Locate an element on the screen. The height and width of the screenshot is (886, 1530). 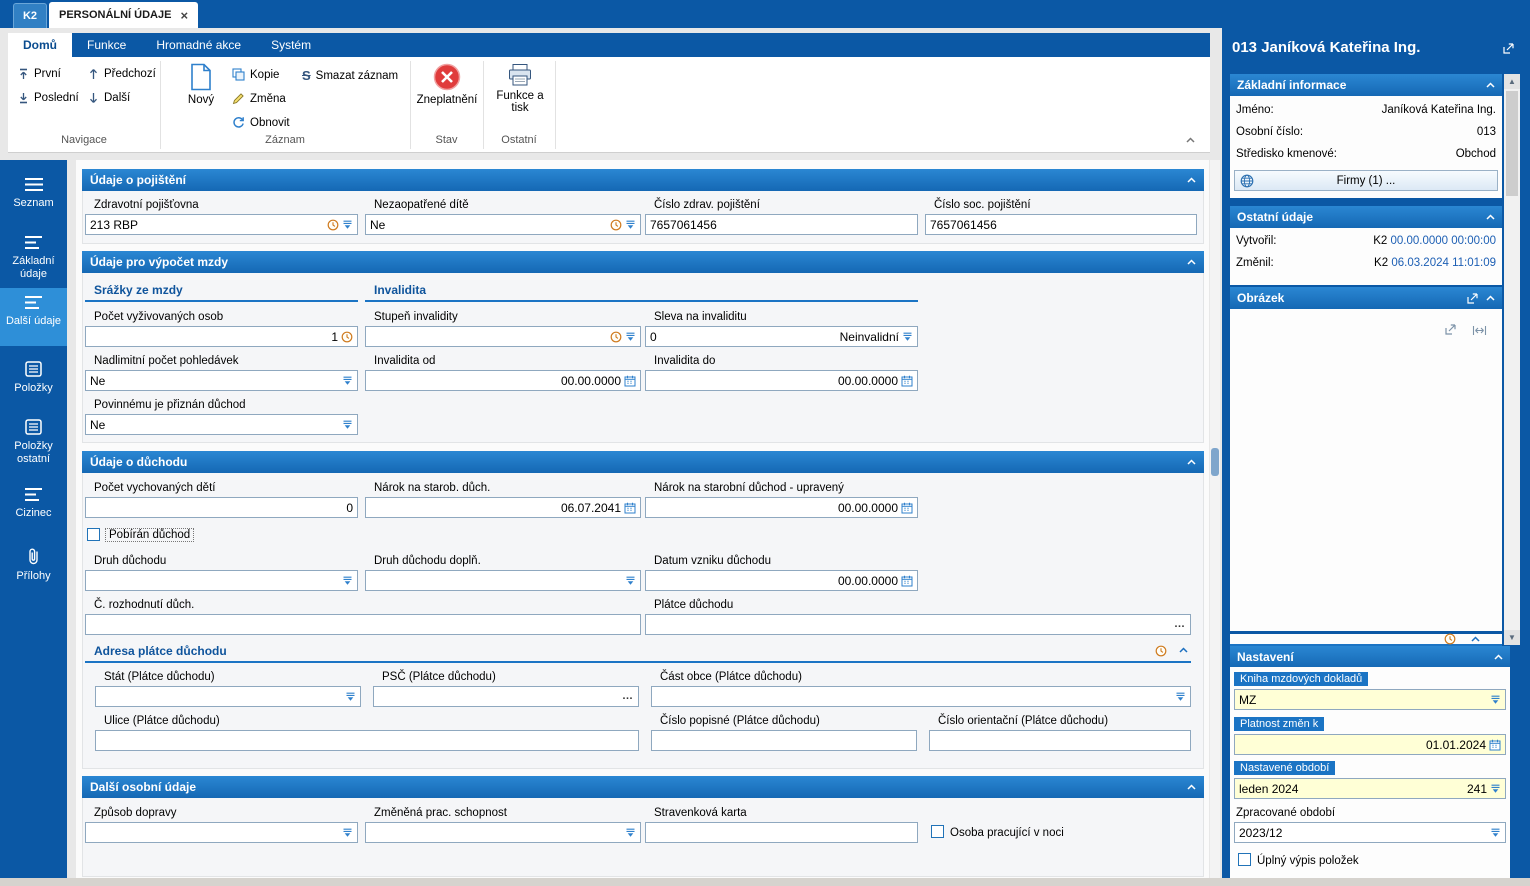
last-record-button: Poslední is located at coordinates (48, 98).